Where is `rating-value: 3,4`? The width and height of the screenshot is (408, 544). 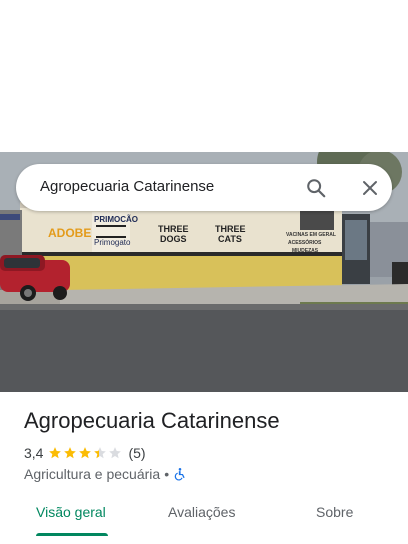
rating-value: 3,4 is located at coordinates (34, 453).